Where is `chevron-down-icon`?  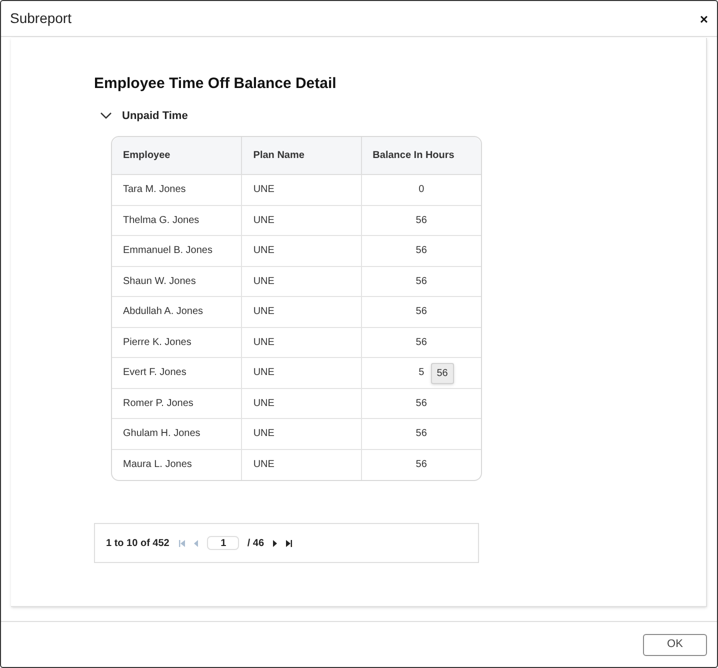
chevron-down-icon is located at coordinates (106, 116).